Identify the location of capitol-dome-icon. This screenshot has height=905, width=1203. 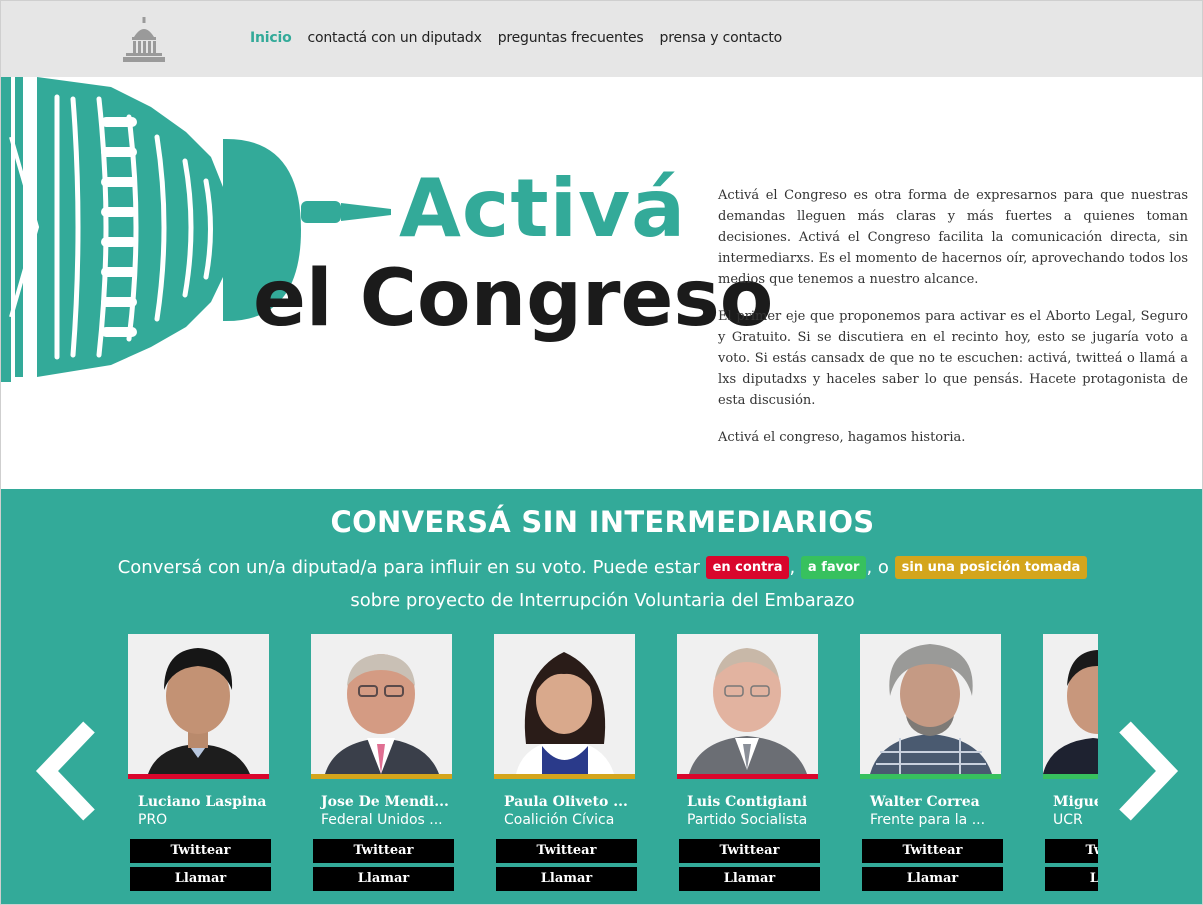
(144, 40).